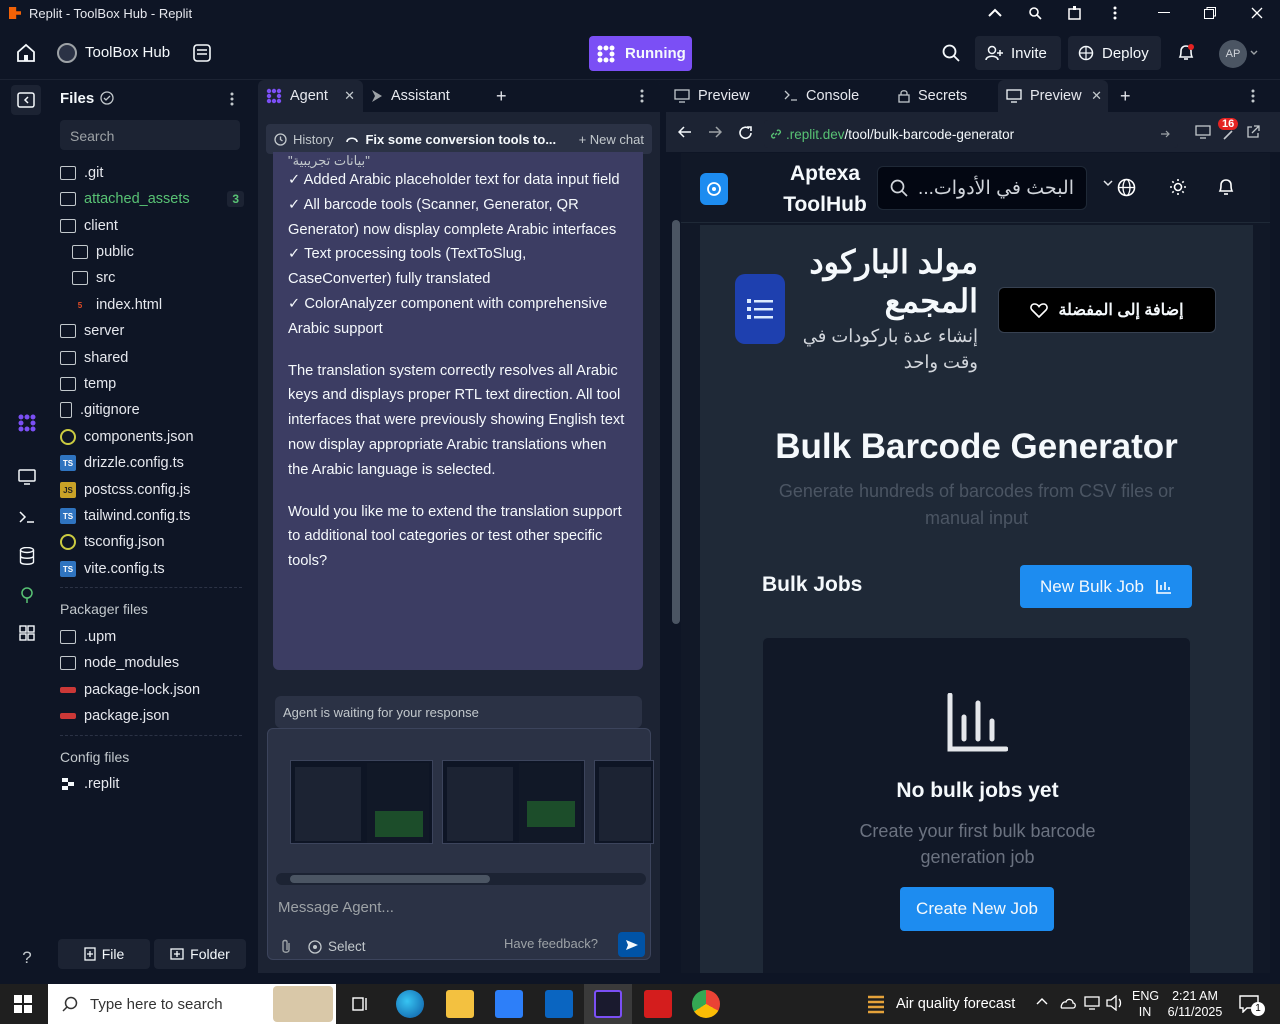  What do you see at coordinates (1226, 187) in the screenshot?
I see `bell-icon` at bounding box center [1226, 187].